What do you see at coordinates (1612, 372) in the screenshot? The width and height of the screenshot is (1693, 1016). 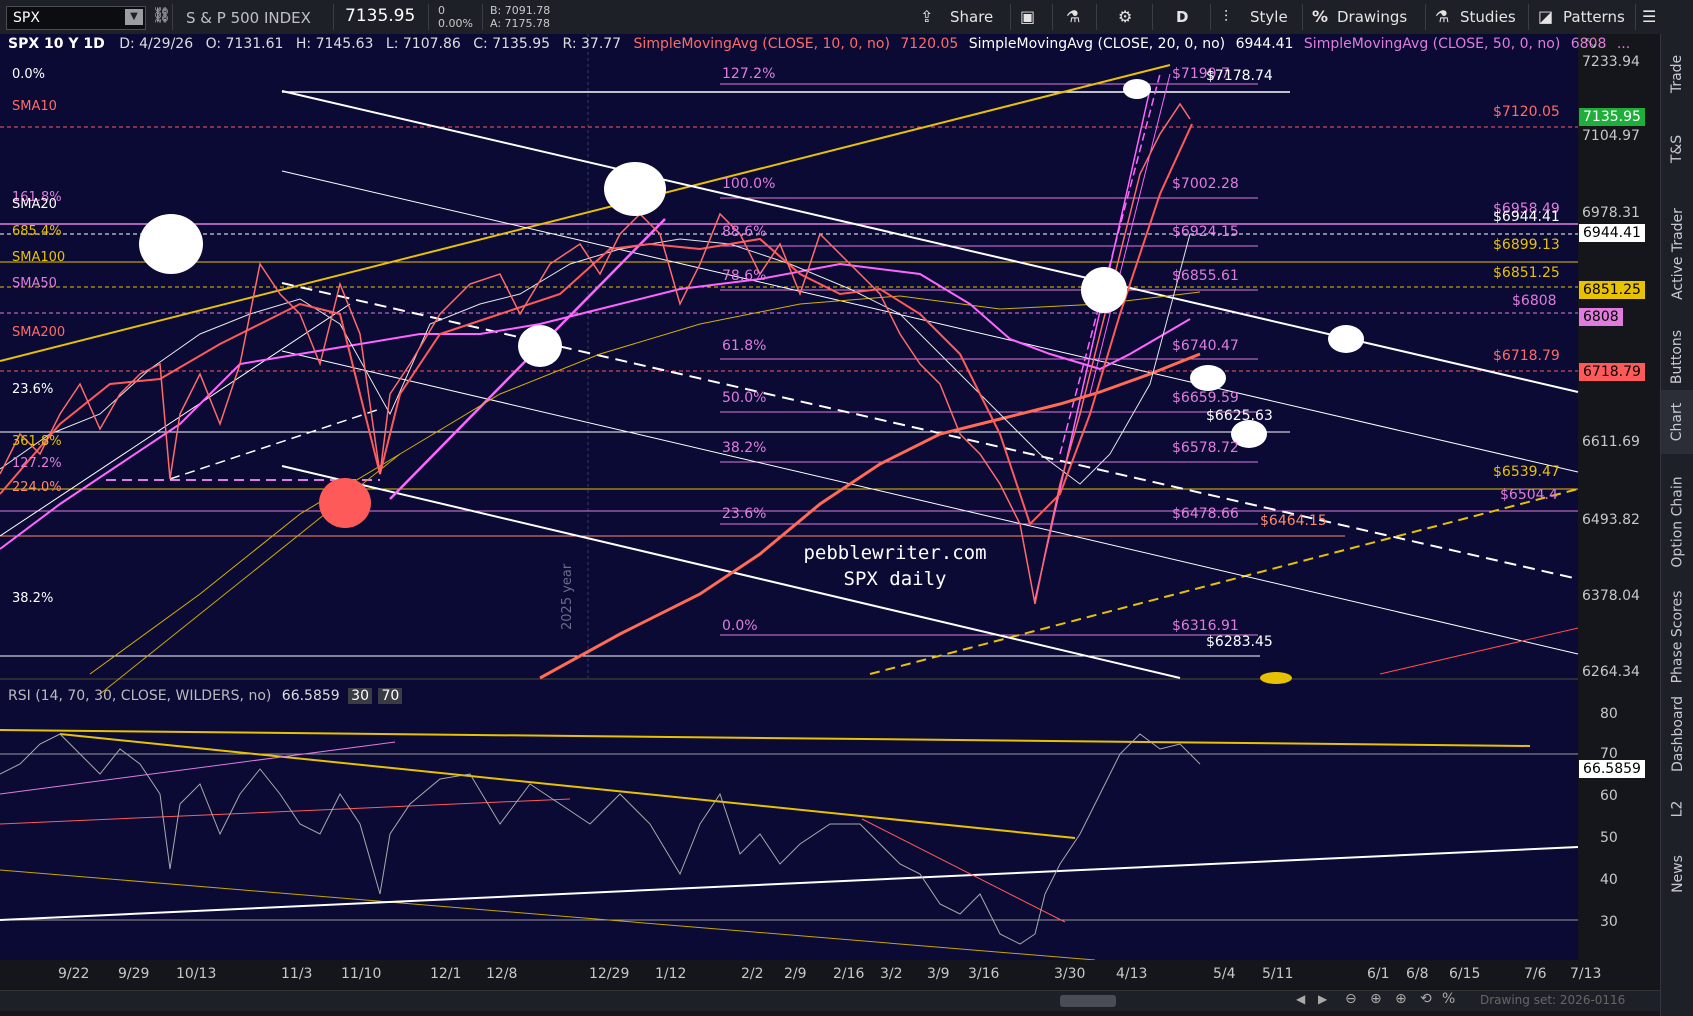 I see `price-badge: 6718.79` at bounding box center [1612, 372].